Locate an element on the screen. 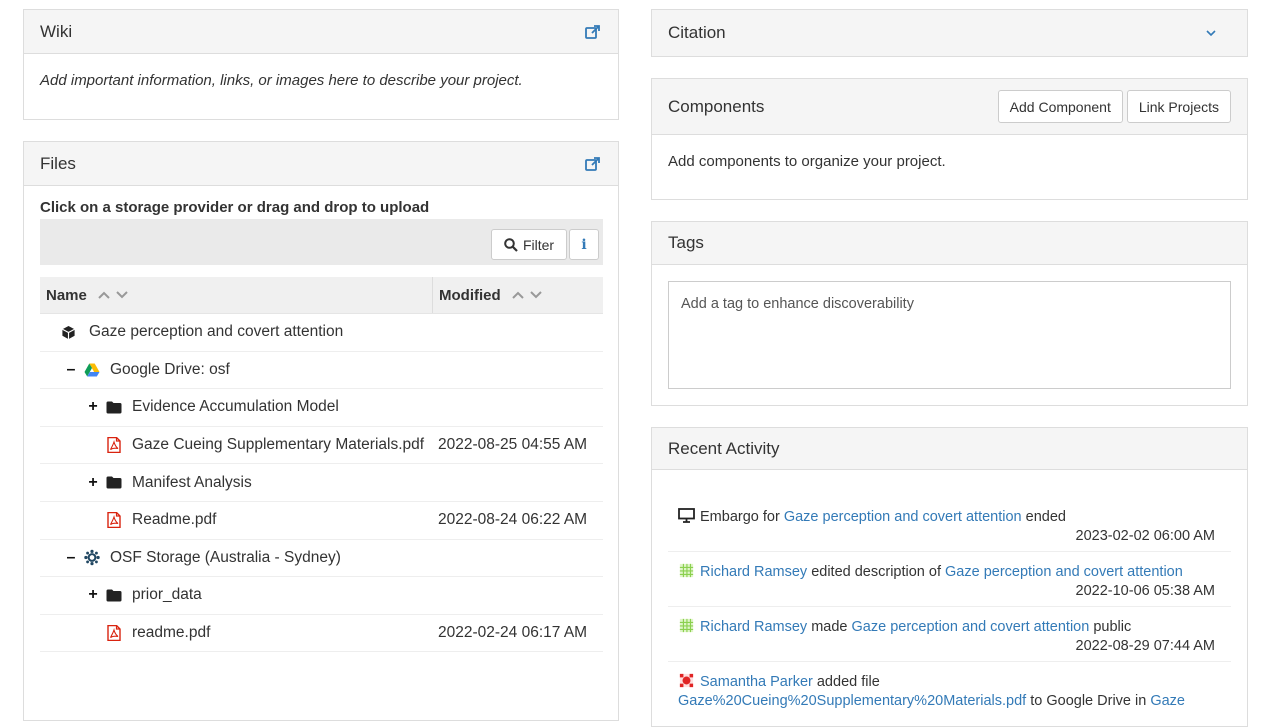 The image size is (1277, 727). search-icon is located at coordinates (511, 244).